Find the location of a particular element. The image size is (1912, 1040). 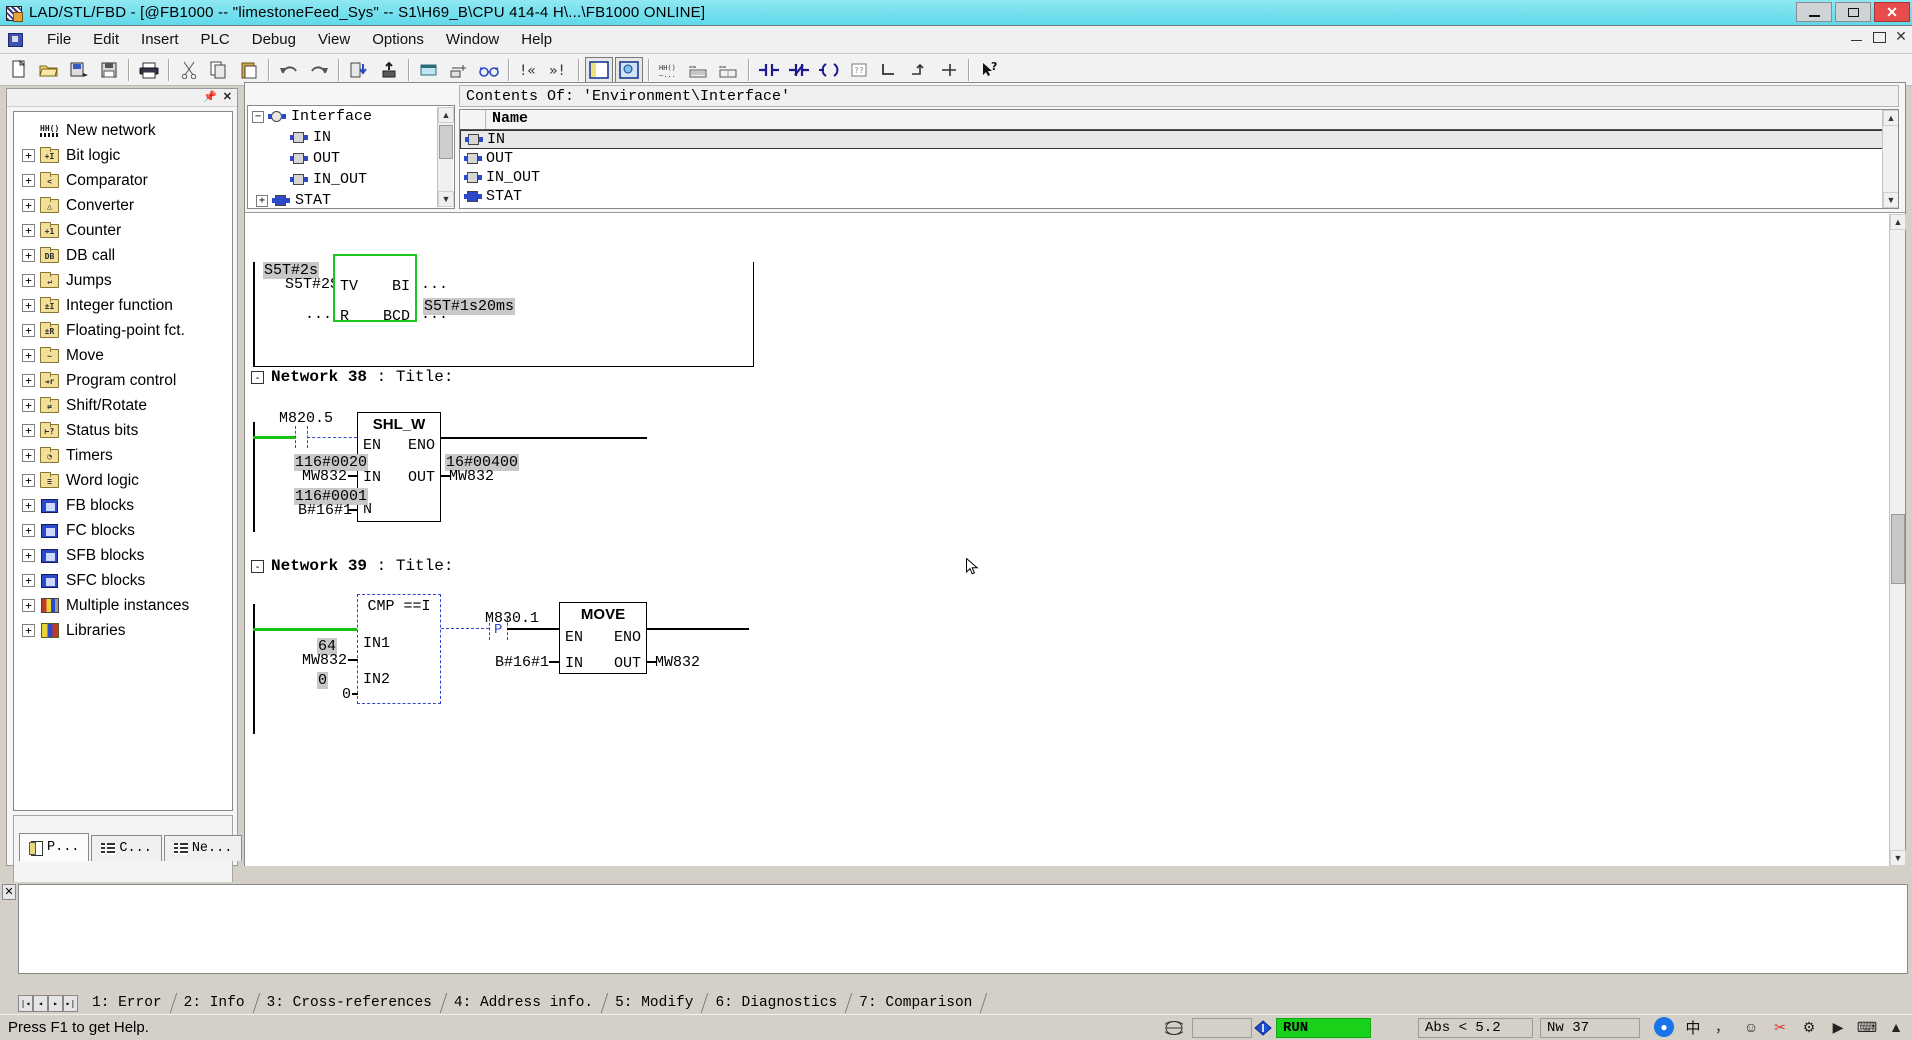

mdi-minimize-button is located at coordinates (1857, 37).